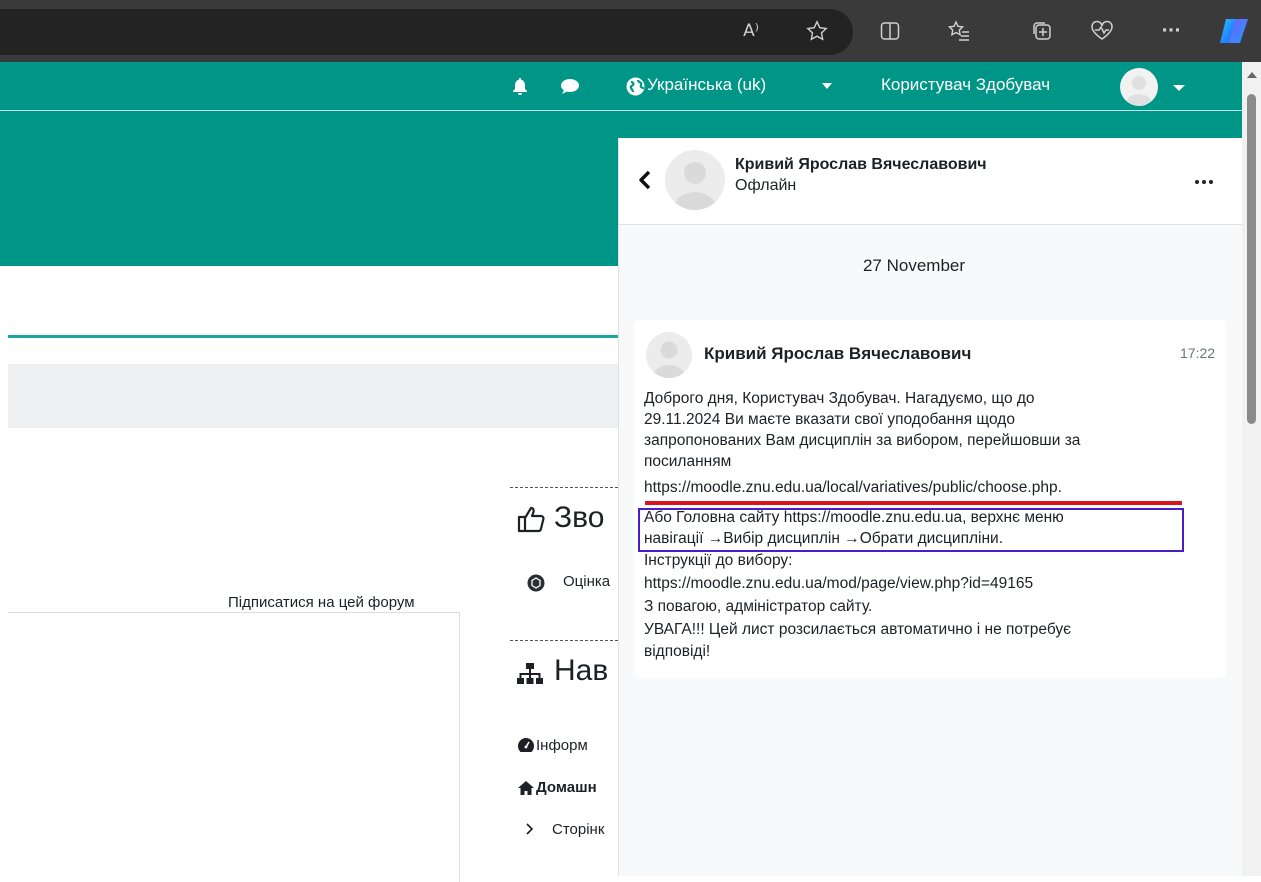  Describe the element at coordinates (1252, 75) in the screenshot. I see `scroll-up-arrow-icon` at that location.